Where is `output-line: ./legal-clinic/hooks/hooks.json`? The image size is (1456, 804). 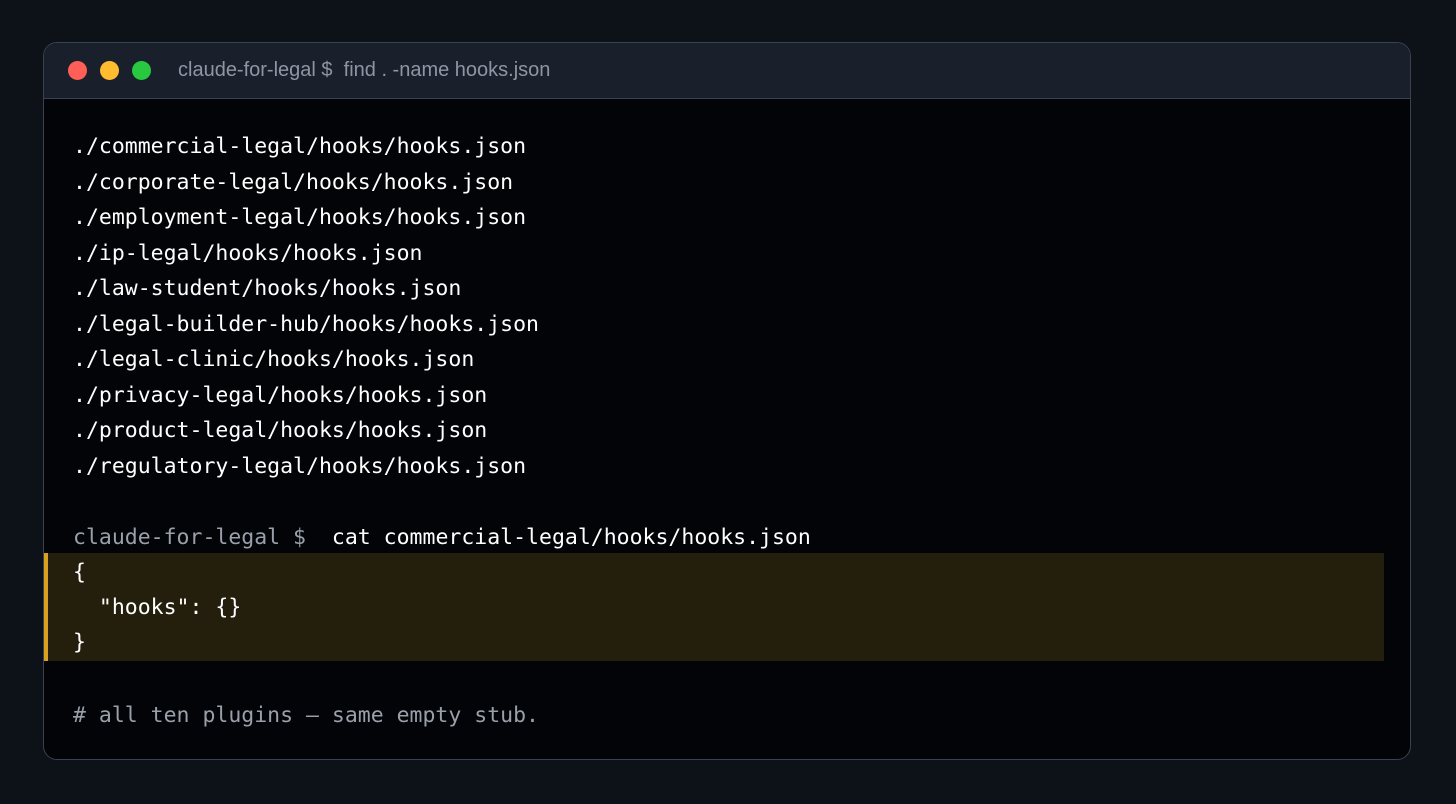 output-line: ./legal-clinic/hooks/hooks.json is located at coordinates (274, 359).